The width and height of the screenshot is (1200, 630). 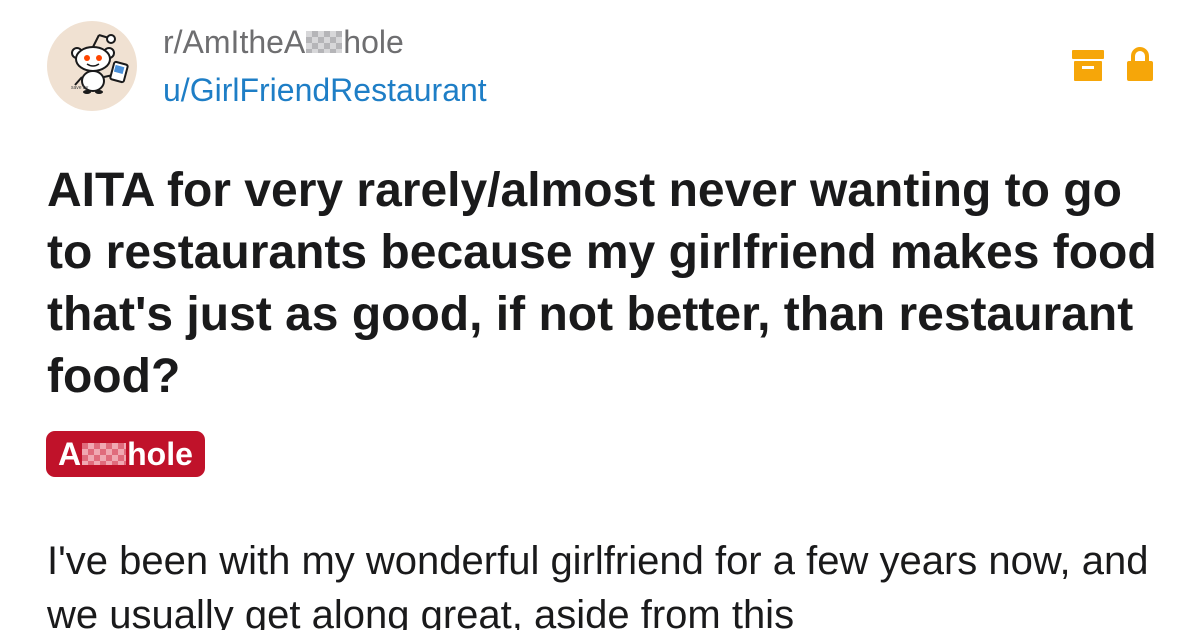 What do you see at coordinates (1113, 64) in the screenshot?
I see `post-status-icons` at bounding box center [1113, 64].